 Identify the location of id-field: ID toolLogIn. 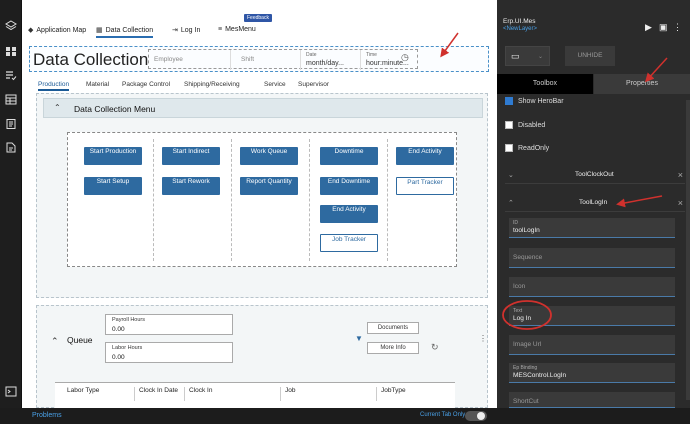
(592, 228).